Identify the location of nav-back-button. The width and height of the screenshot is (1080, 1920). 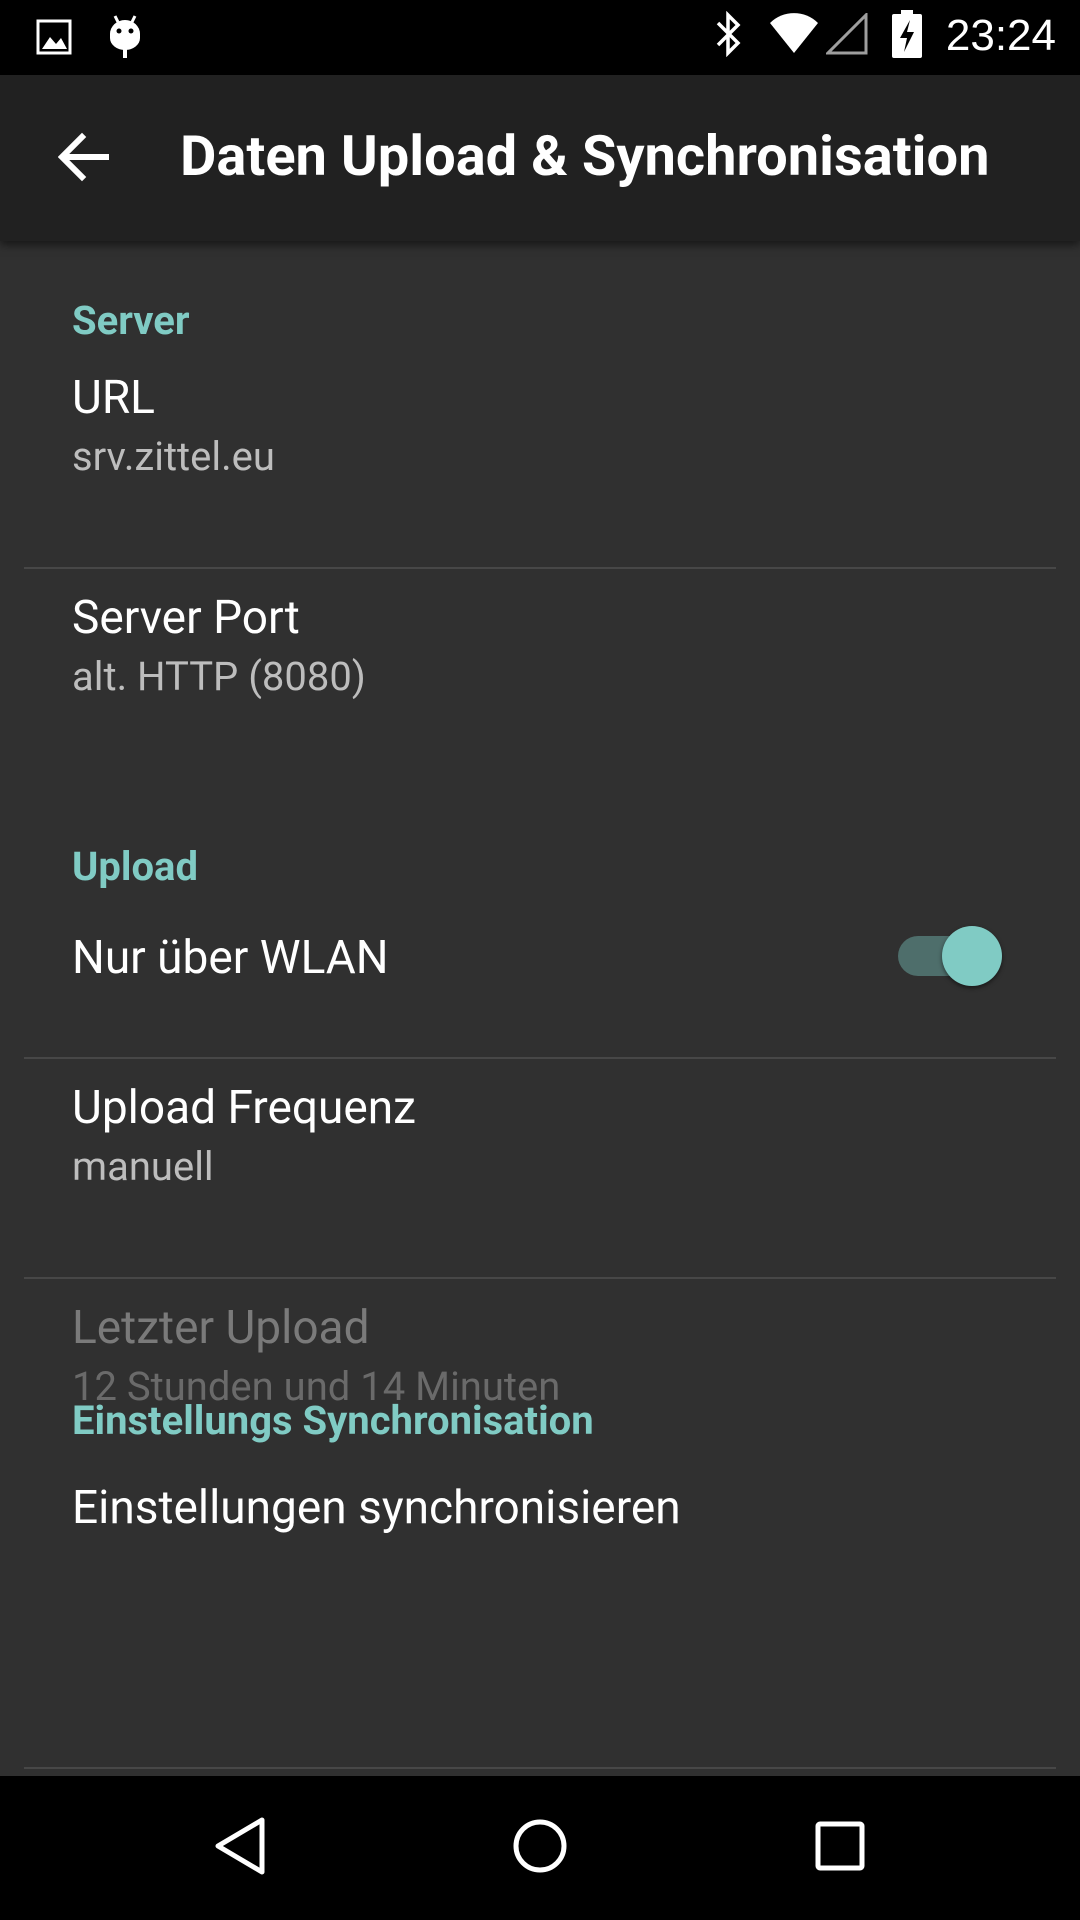
(240, 1848).